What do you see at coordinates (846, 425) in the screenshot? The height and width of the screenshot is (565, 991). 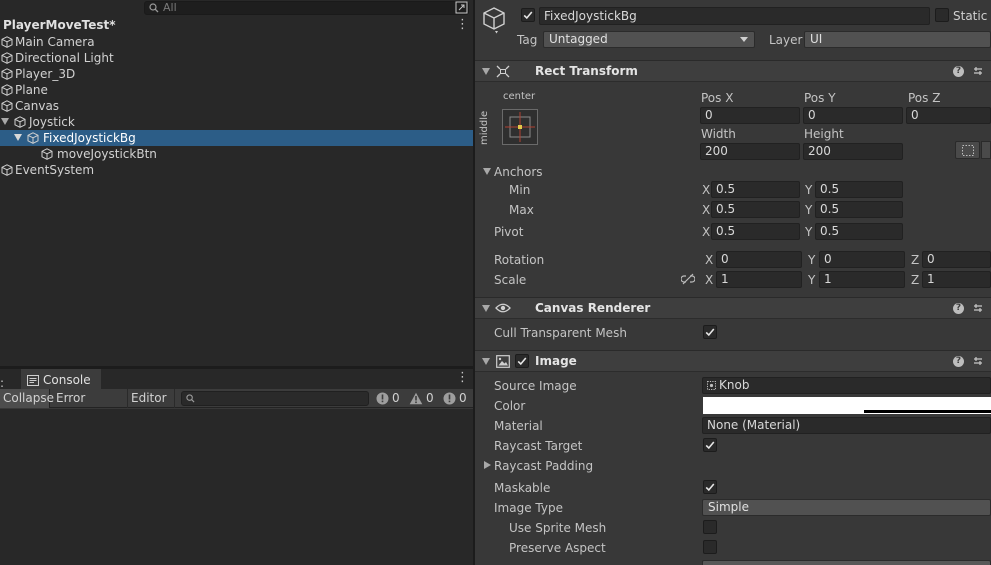 I see `material-field: None (Material)` at bounding box center [846, 425].